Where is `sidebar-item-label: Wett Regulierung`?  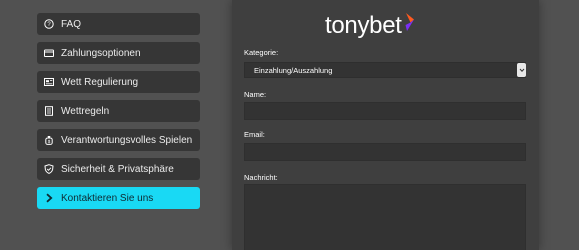
sidebar-item-label: Wett Regulierung is located at coordinates (100, 82).